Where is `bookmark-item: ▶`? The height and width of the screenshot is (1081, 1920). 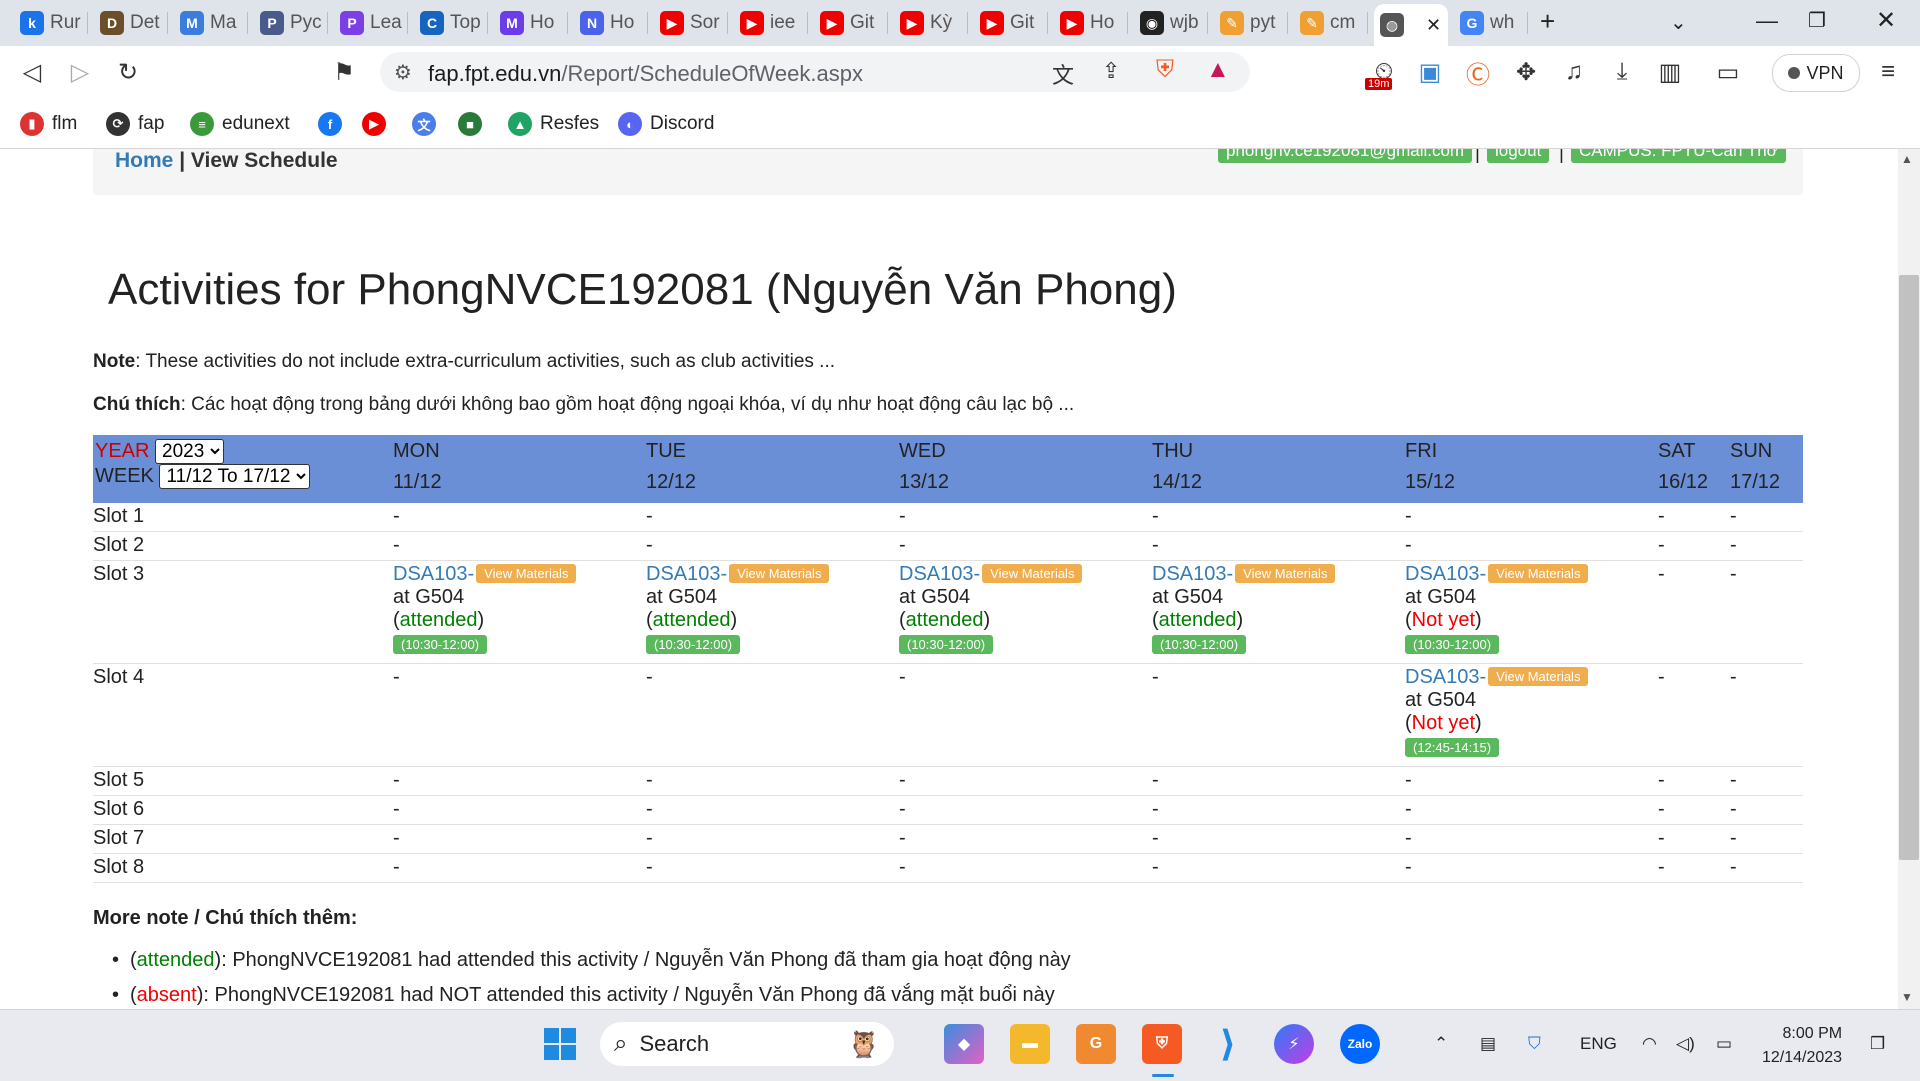 bookmark-item: ▶ is located at coordinates (378, 124).